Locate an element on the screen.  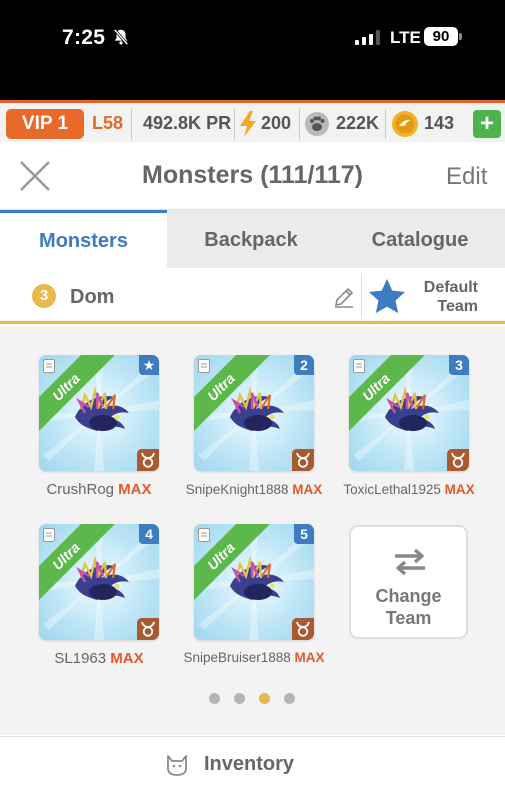
change-team-button: Change Team is located at coordinates (408, 582).